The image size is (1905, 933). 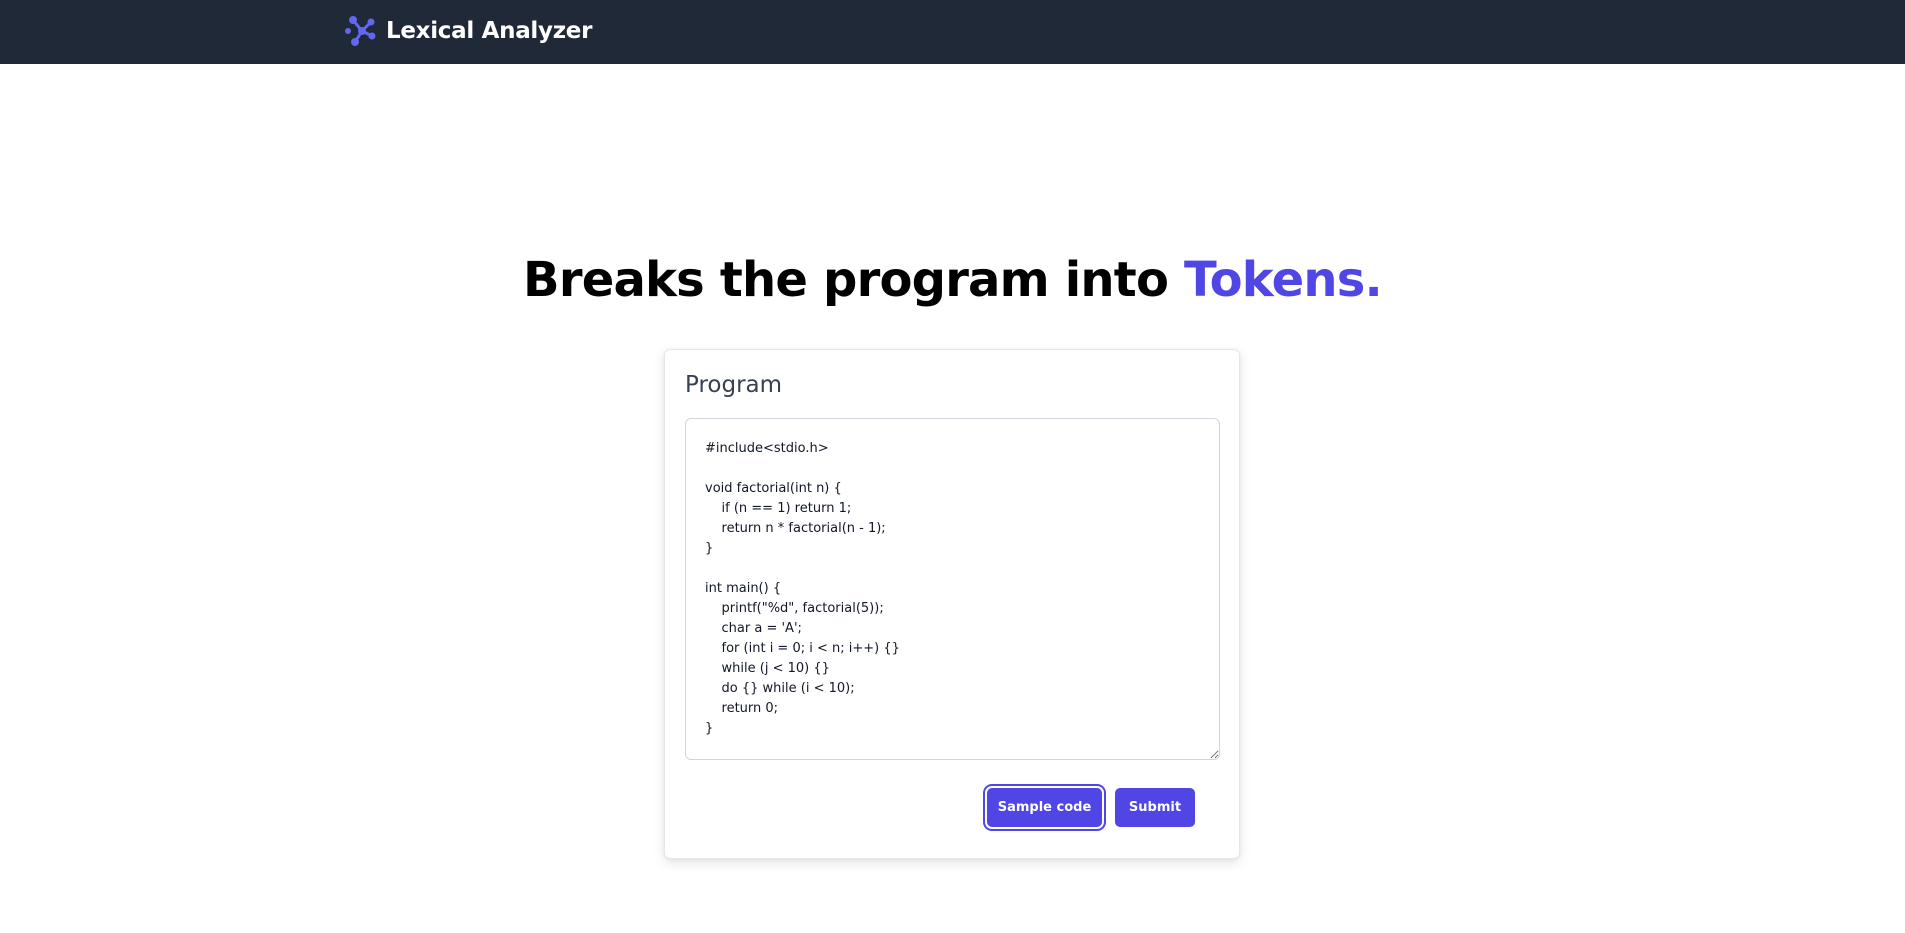 What do you see at coordinates (952, 32) in the screenshot?
I see `top-navbar: Lexical Analyzer` at bounding box center [952, 32].